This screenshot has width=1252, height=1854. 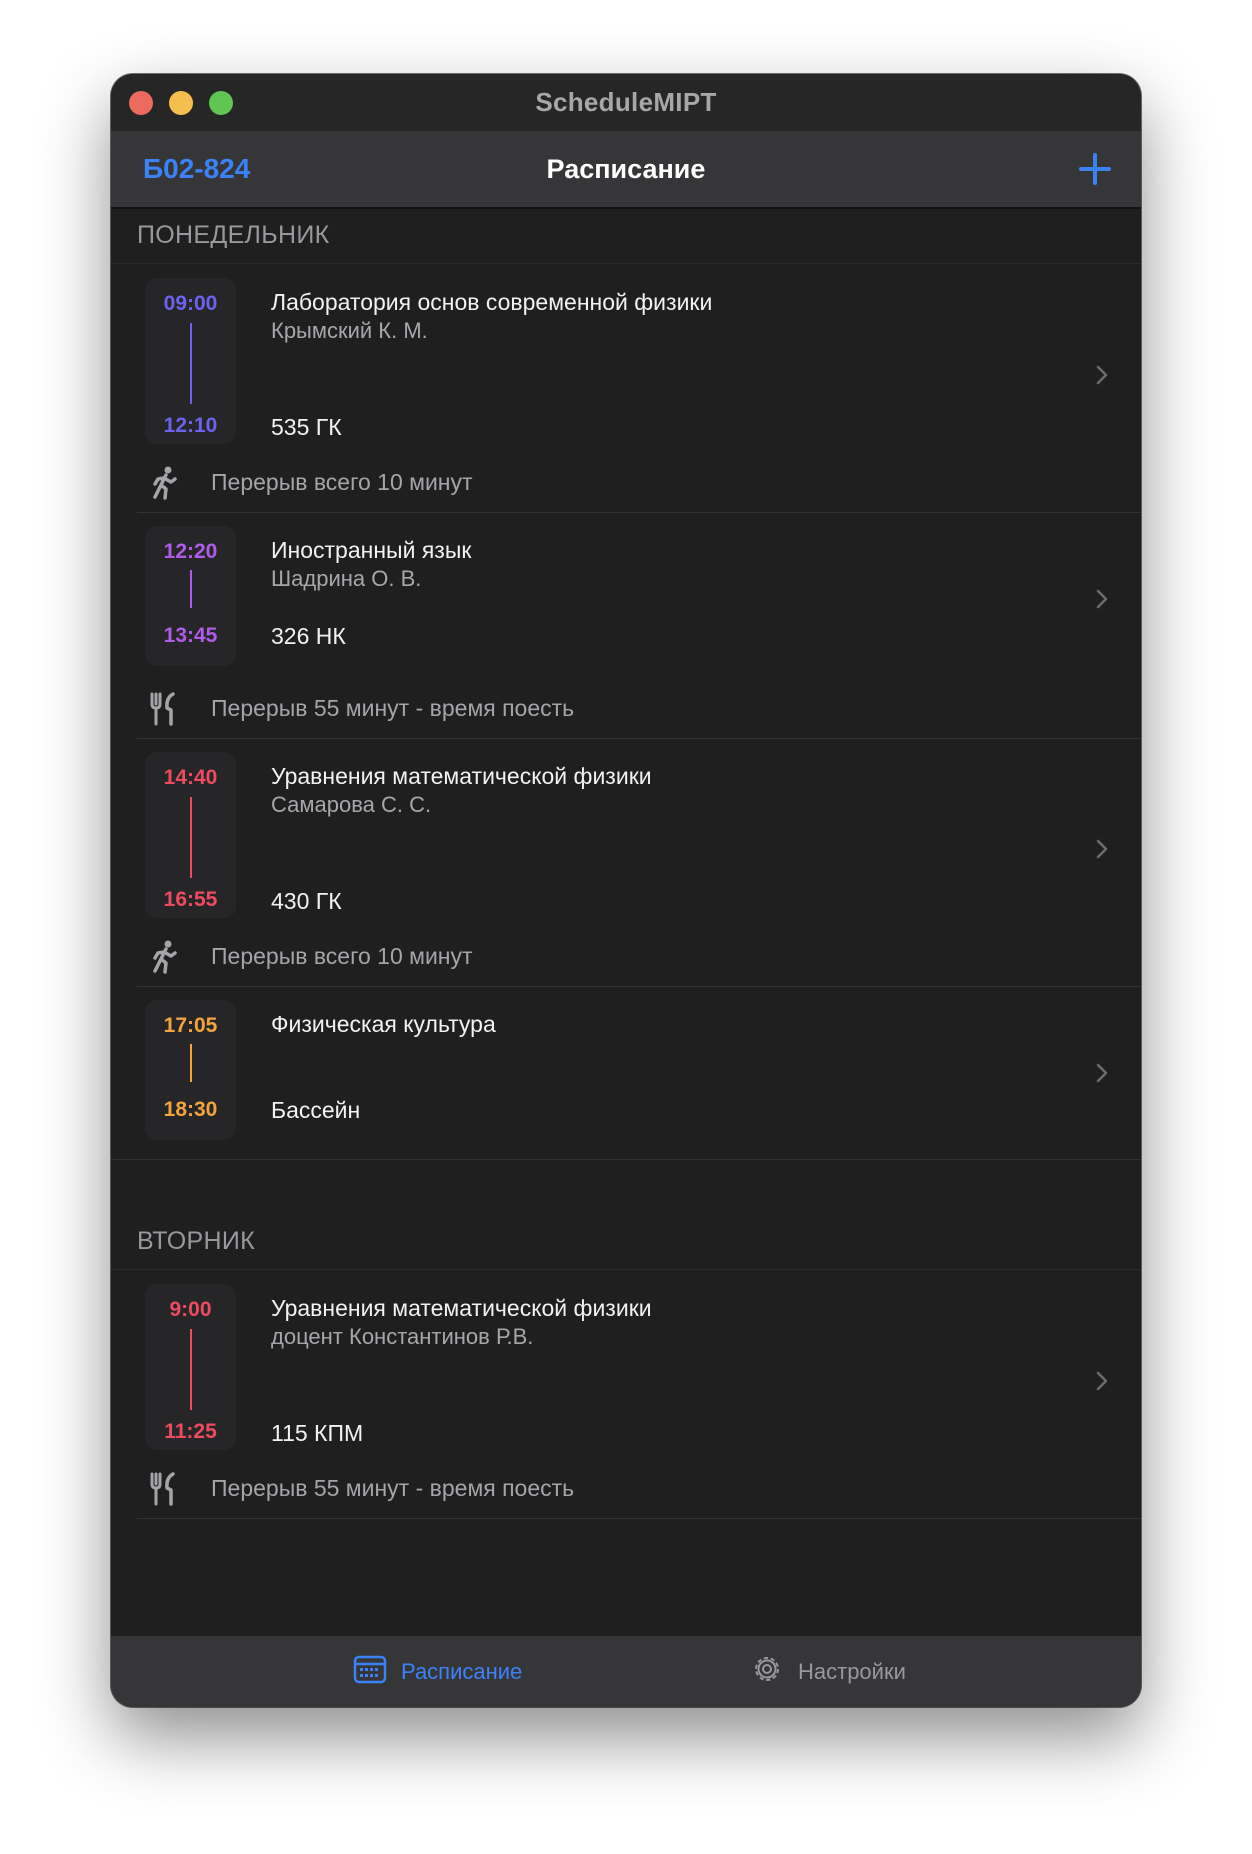 What do you see at coordinates (626, 1242) in the screenshot?
I see `day-header-tuesday: ВТОРНИК` at bounding box center [626, 1242].